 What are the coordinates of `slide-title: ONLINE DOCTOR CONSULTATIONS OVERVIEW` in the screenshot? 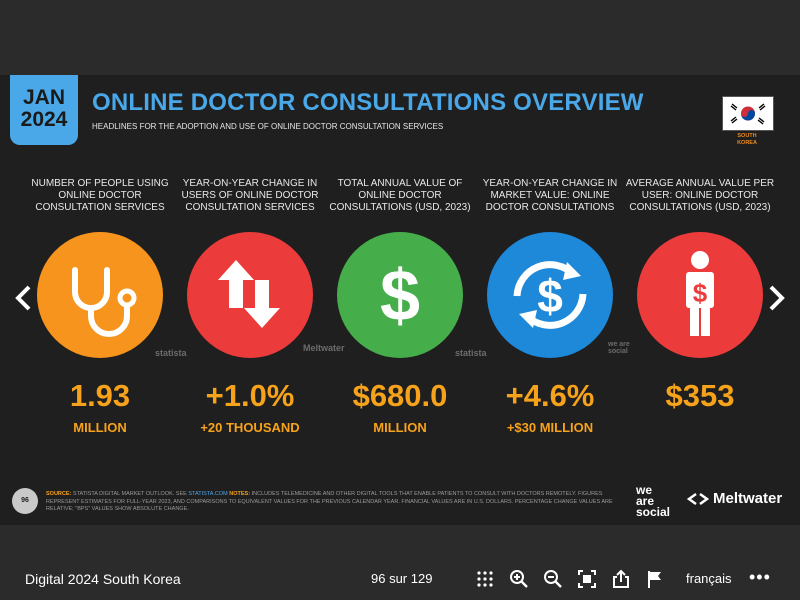 It's located at (368, 102).